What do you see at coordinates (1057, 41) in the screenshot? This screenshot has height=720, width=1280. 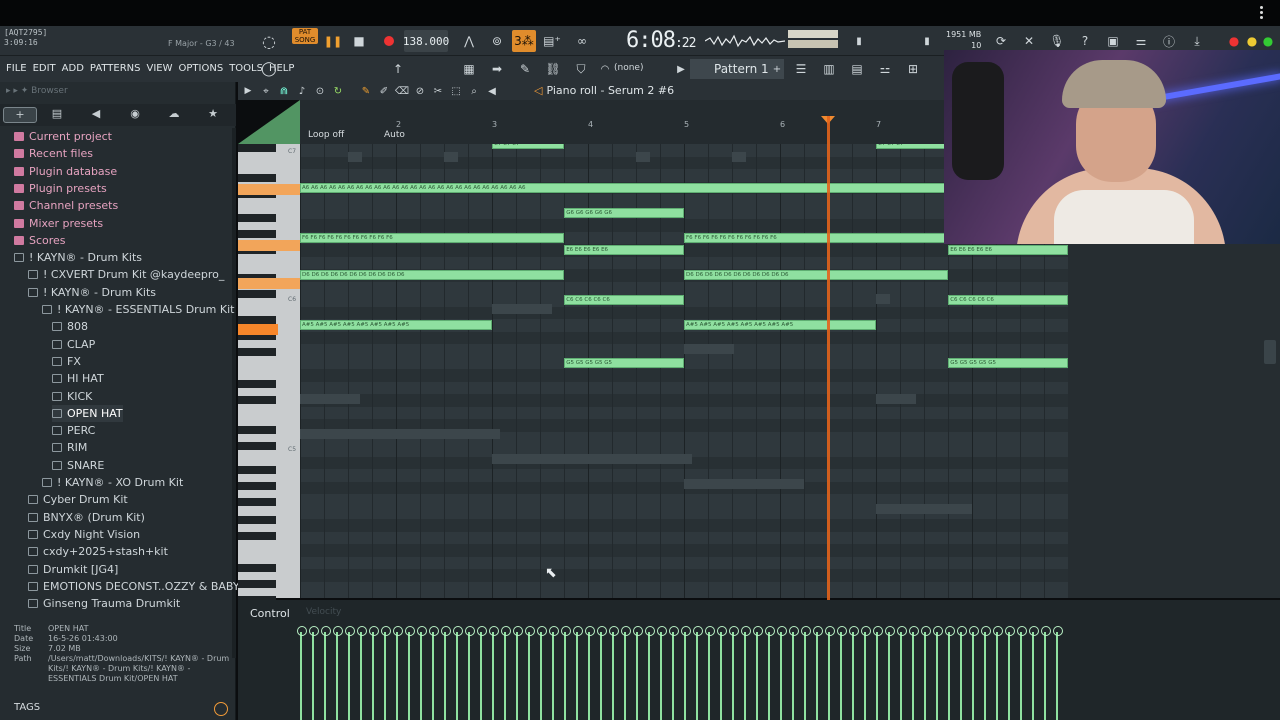 I see `microphone-icon: 🎙` at bounding box center [1057, 41].